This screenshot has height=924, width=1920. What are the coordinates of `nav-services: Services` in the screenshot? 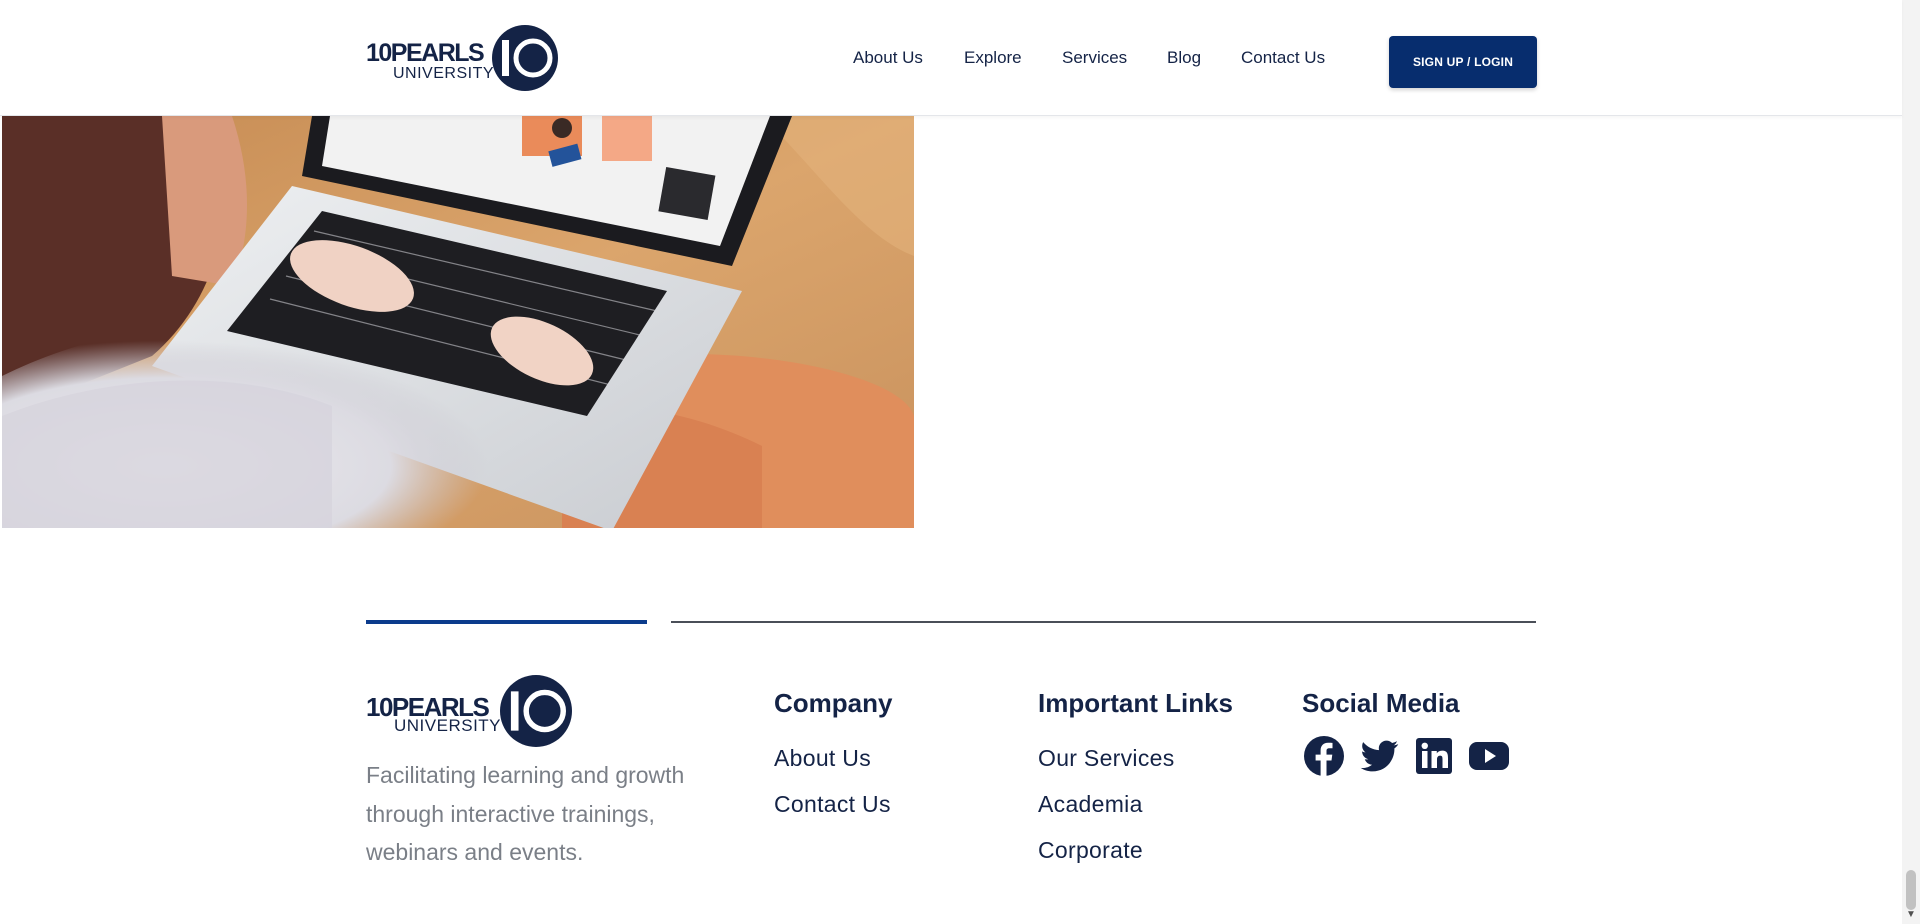 It's located at (1094, 58).